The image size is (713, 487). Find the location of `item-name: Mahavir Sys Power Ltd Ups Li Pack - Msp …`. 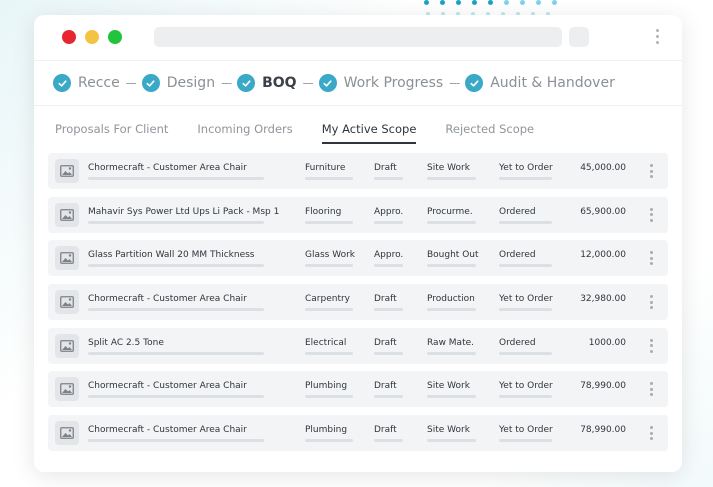

item-name: Mahavir Sys Power Ltd Ups Li Pack - Msp … is located at coordinates (184, 211).